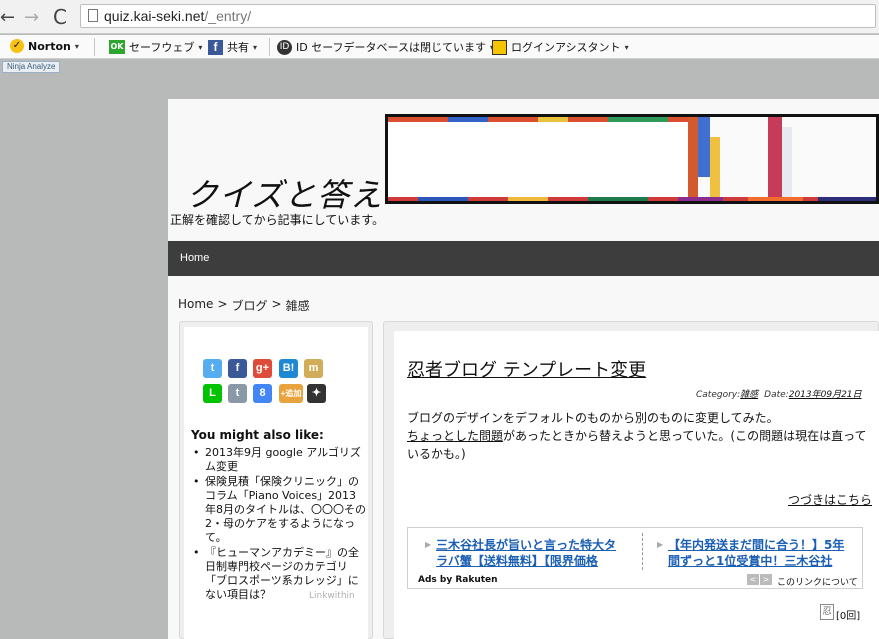 The image size is (879, 639). Describe the element at coordinates (228, 16) in the screenshot. I see `url-path: /_entry/` at that location.